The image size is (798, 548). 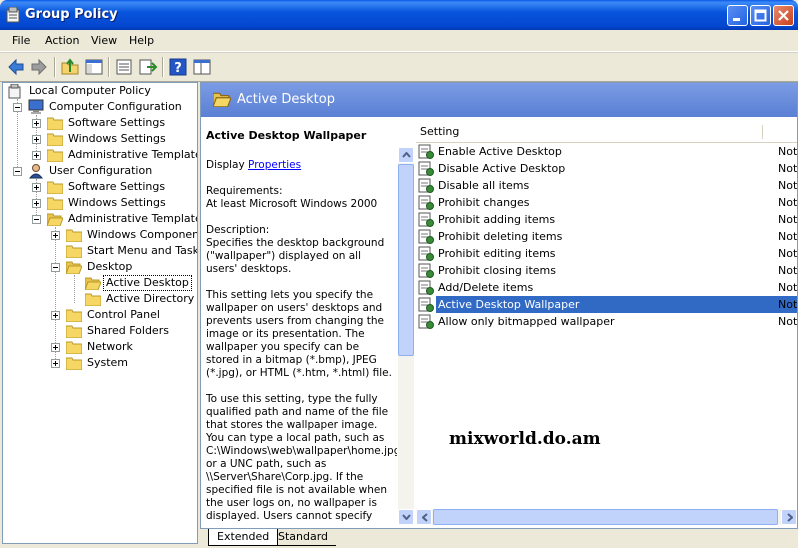 What do you see at coordinates (36, 171) in the screenshot?
I see `user-icon` at bounding box center [36, 171].